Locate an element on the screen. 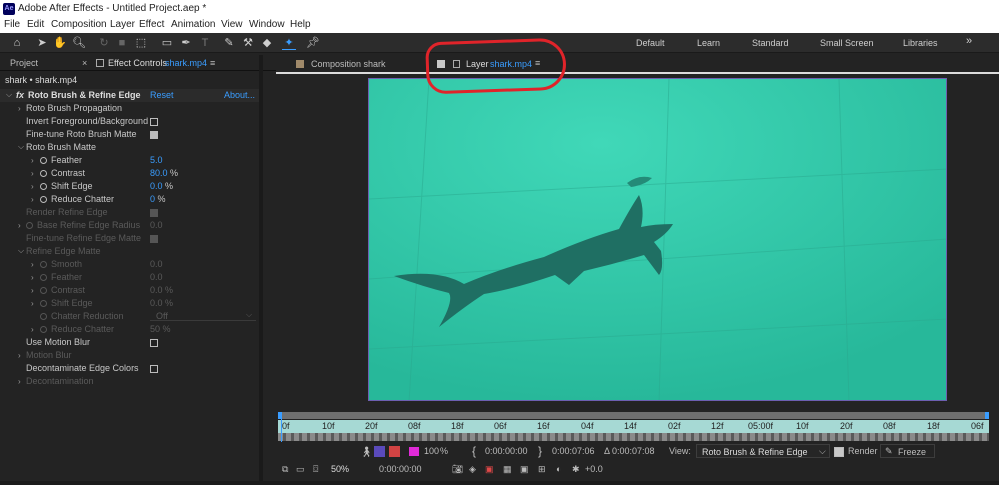  more-workspaces-icon: » is located at coordinates (969, 41).